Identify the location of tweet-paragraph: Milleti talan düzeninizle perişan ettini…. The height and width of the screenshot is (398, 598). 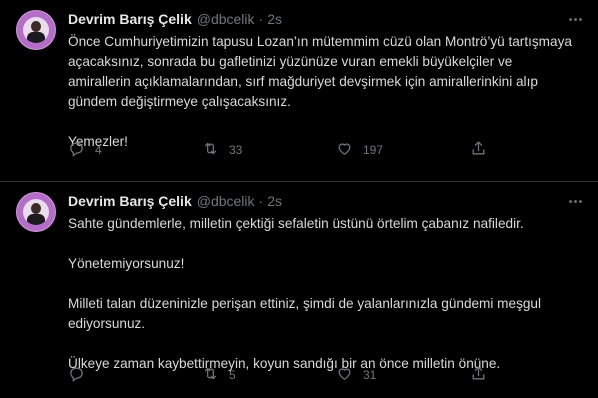
(305, 313).